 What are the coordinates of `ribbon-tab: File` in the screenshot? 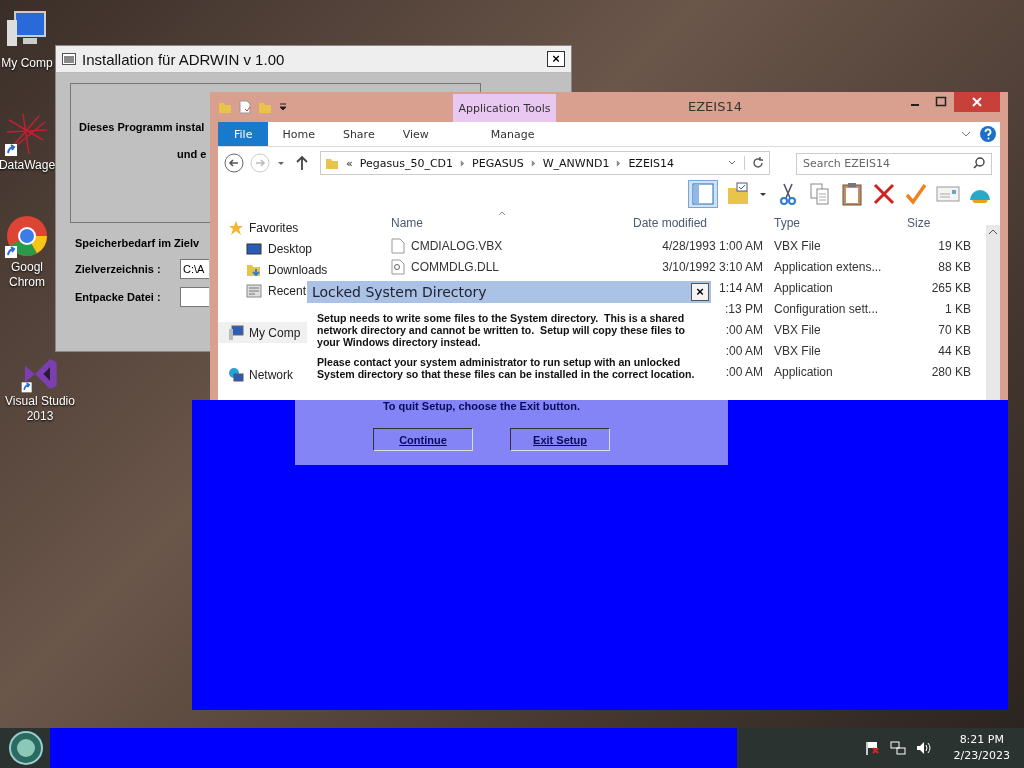 It's located at (243, 134).